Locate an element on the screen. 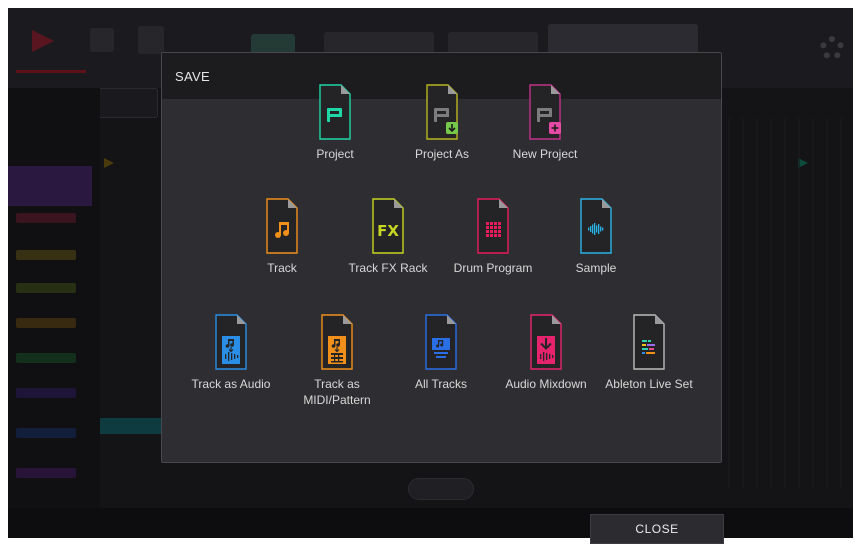 Image resolution: width=861 pixels, height=545 pixels. close-button: CLOSE is located at coordinates (657, 529).